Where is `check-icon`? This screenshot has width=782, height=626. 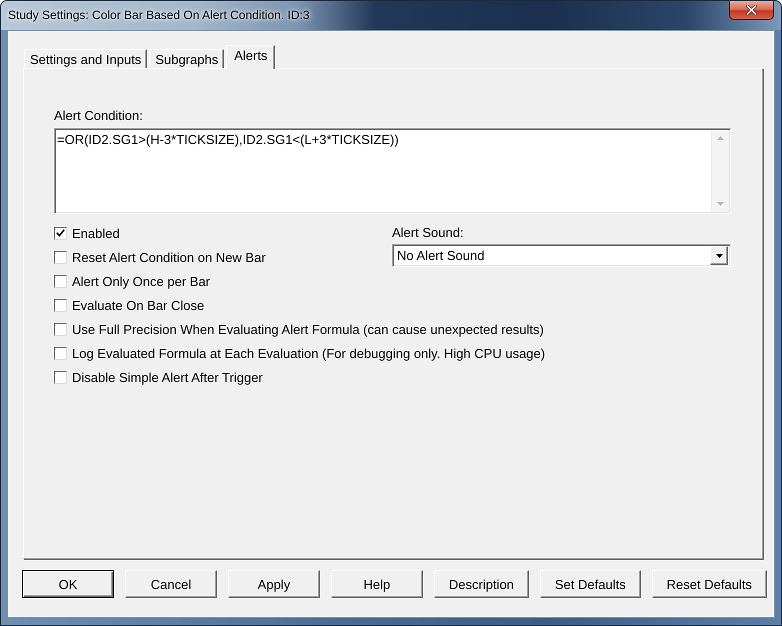 check-icon is located at coordinates (60, 233).